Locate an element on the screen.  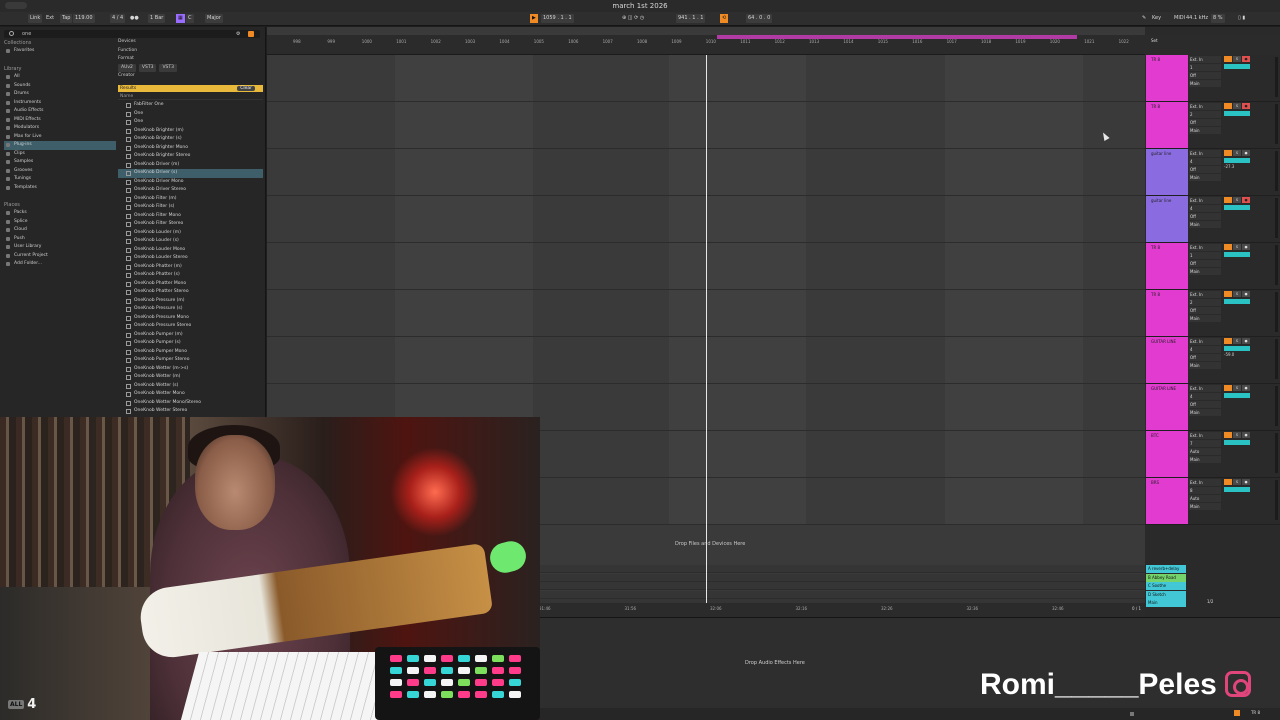
tempo-field: 119.00 is located at coordinates (84, 18).